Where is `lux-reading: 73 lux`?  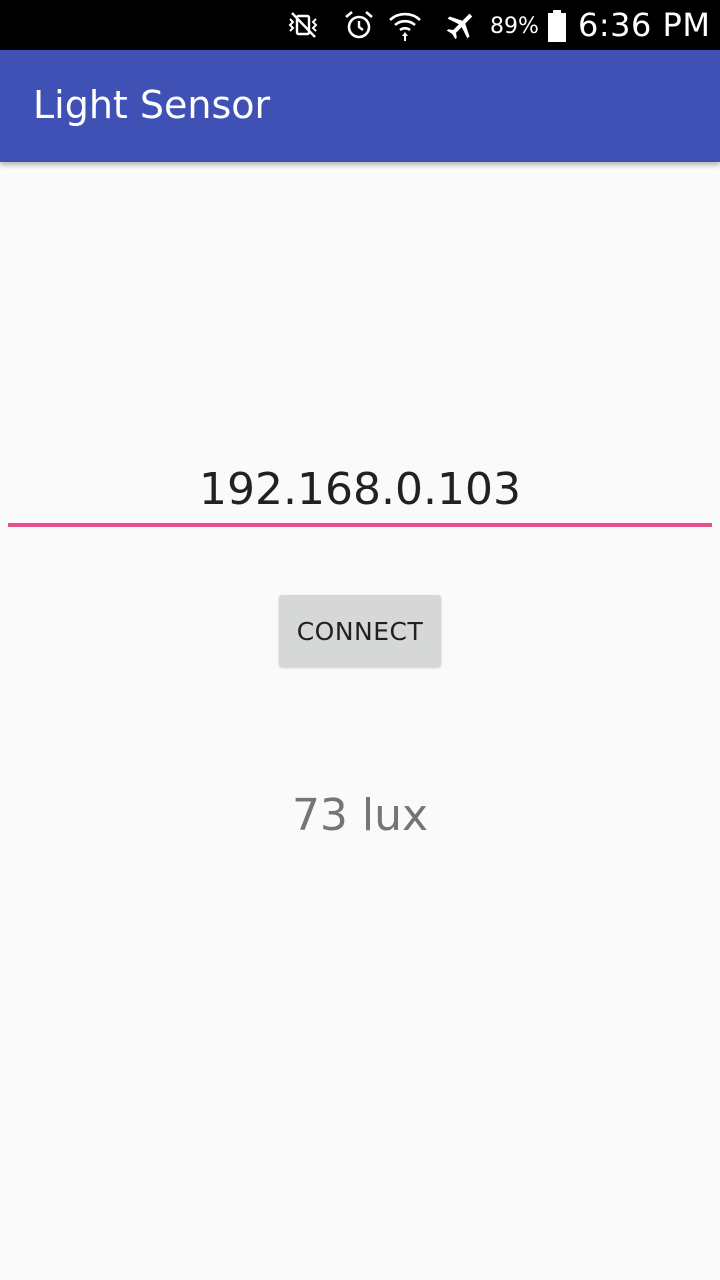 lux-reading: 73 lux is located at coordinates (360, 815).